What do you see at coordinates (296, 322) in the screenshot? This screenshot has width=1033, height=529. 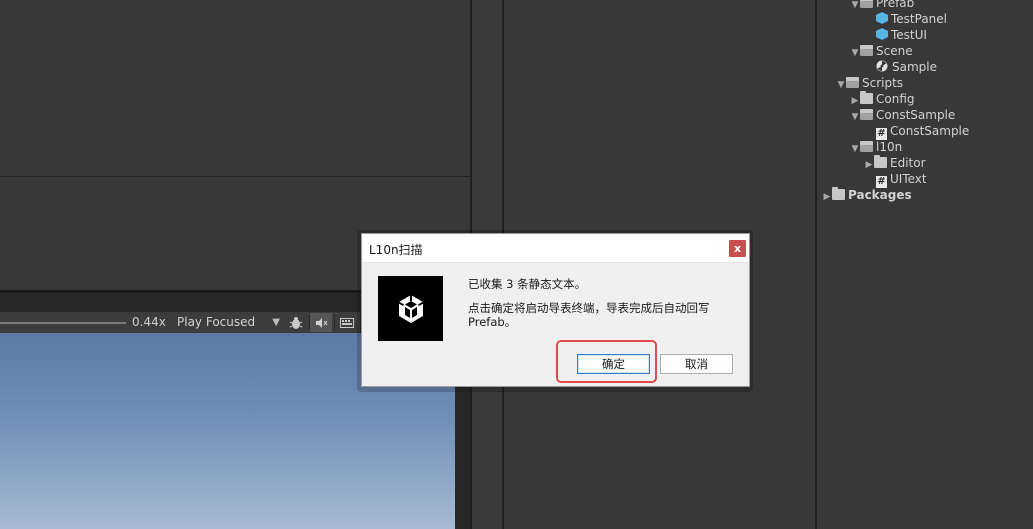 I see `bug-icon` at bounding box center [296, 322].